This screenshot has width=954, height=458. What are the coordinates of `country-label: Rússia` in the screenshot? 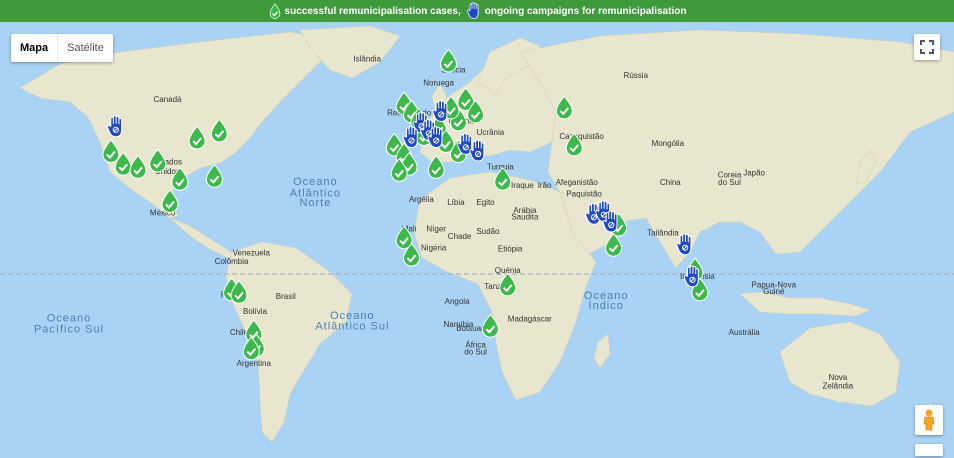 It's located at (636, 75).